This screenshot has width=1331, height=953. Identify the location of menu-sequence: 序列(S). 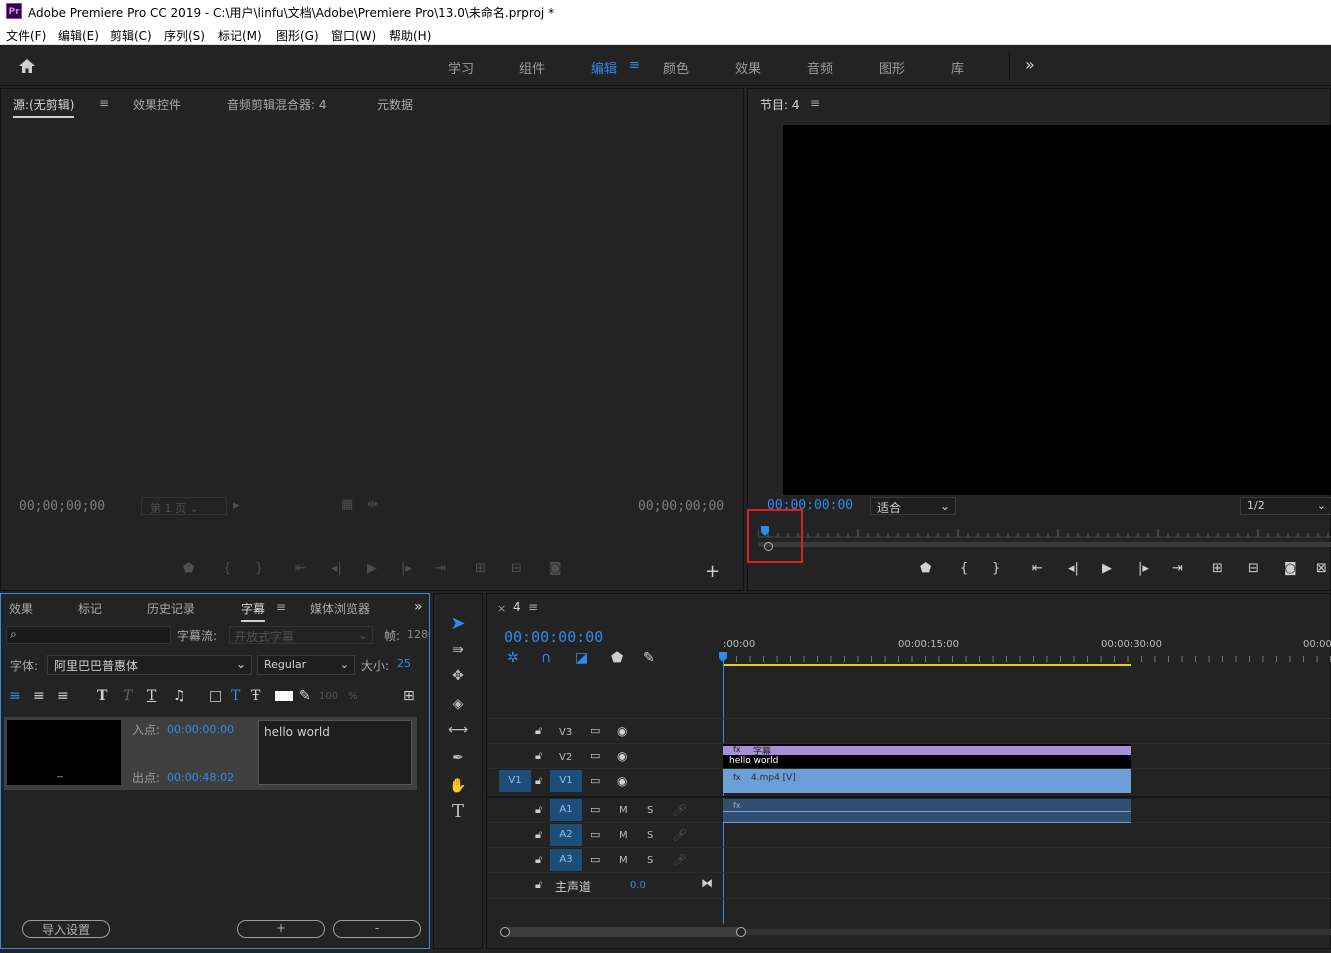
(184, 35).